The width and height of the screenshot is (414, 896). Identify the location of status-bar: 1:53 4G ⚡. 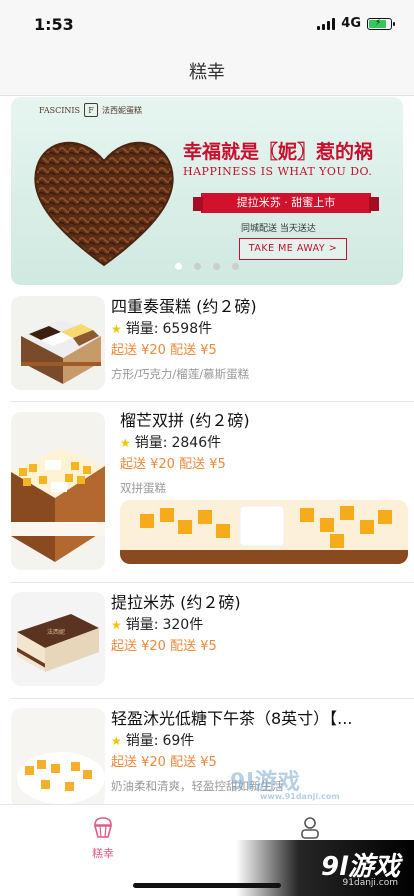
(207, 25).